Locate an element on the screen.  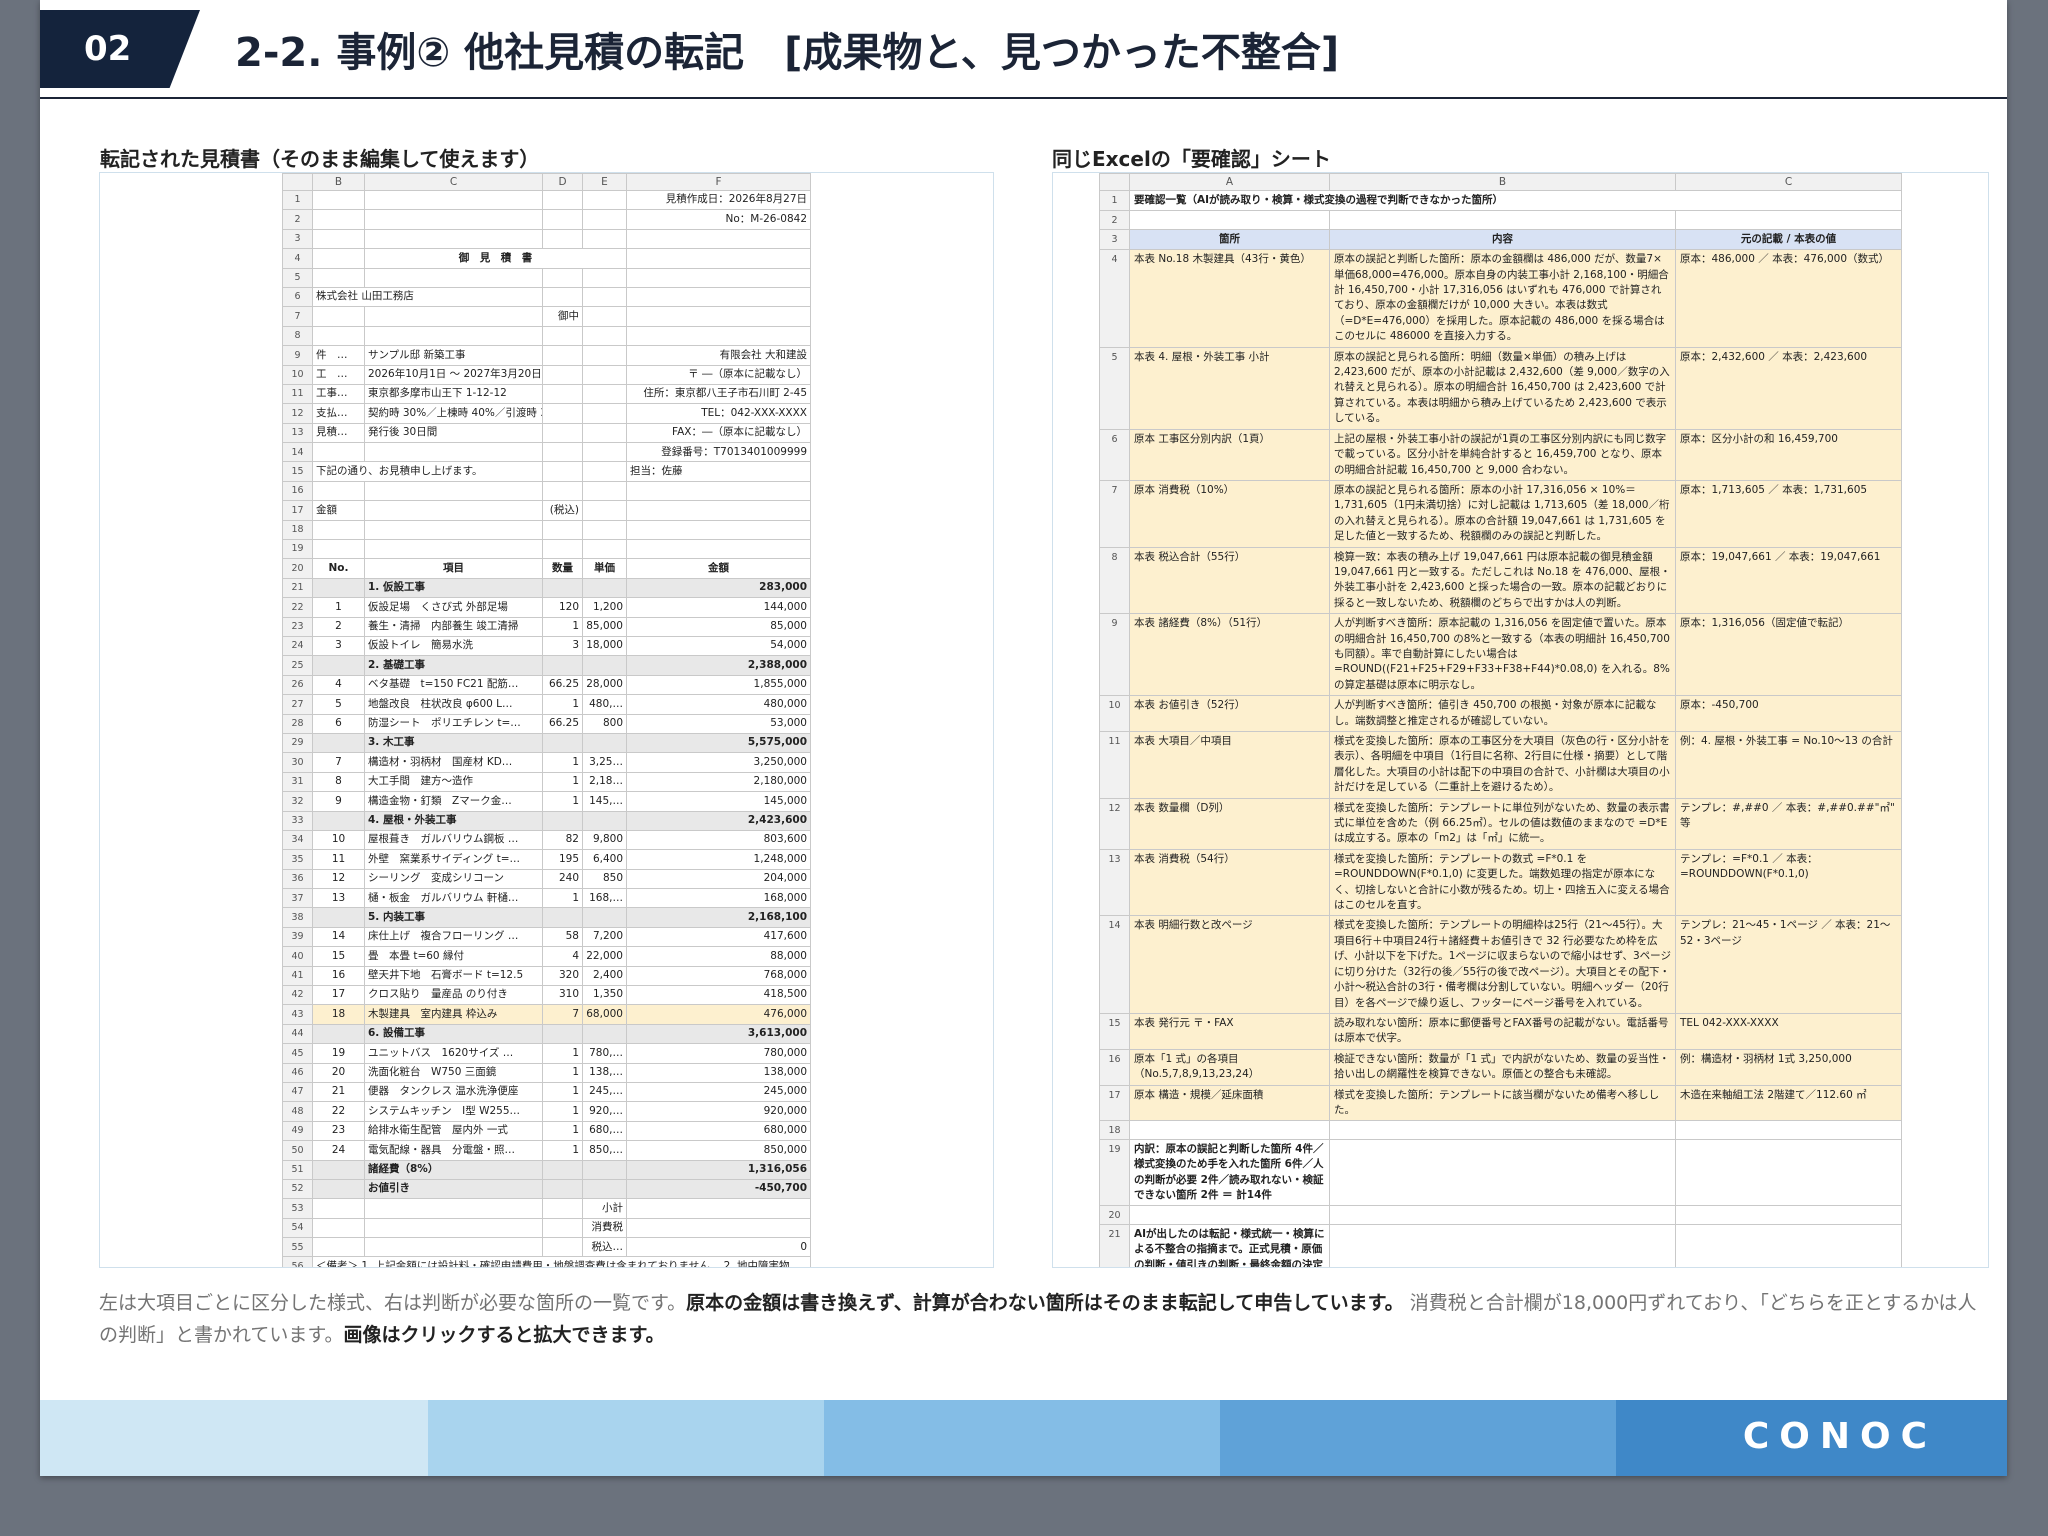
row-number: 22 is located at coordinates (297, 607).